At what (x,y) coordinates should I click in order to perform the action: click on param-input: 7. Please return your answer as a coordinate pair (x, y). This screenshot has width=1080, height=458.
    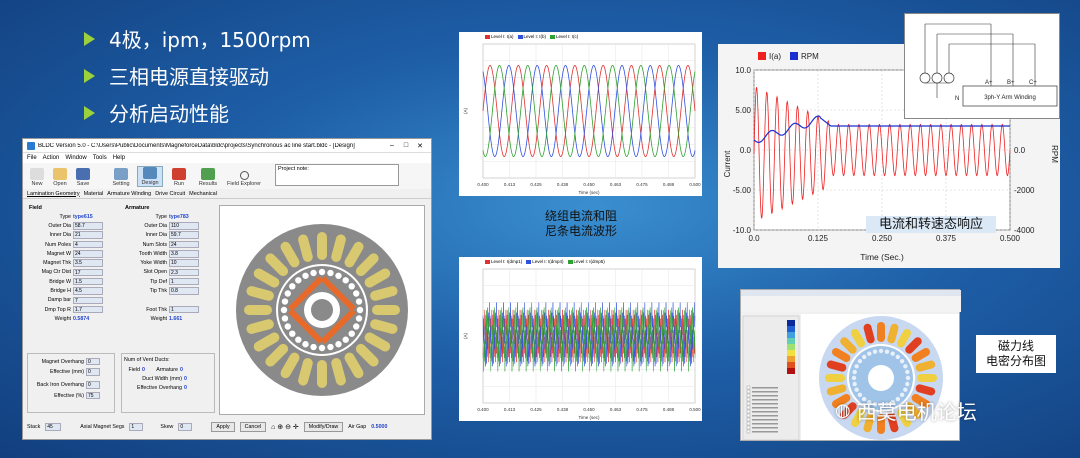
    Looking at the image, I should click on (88, 300).